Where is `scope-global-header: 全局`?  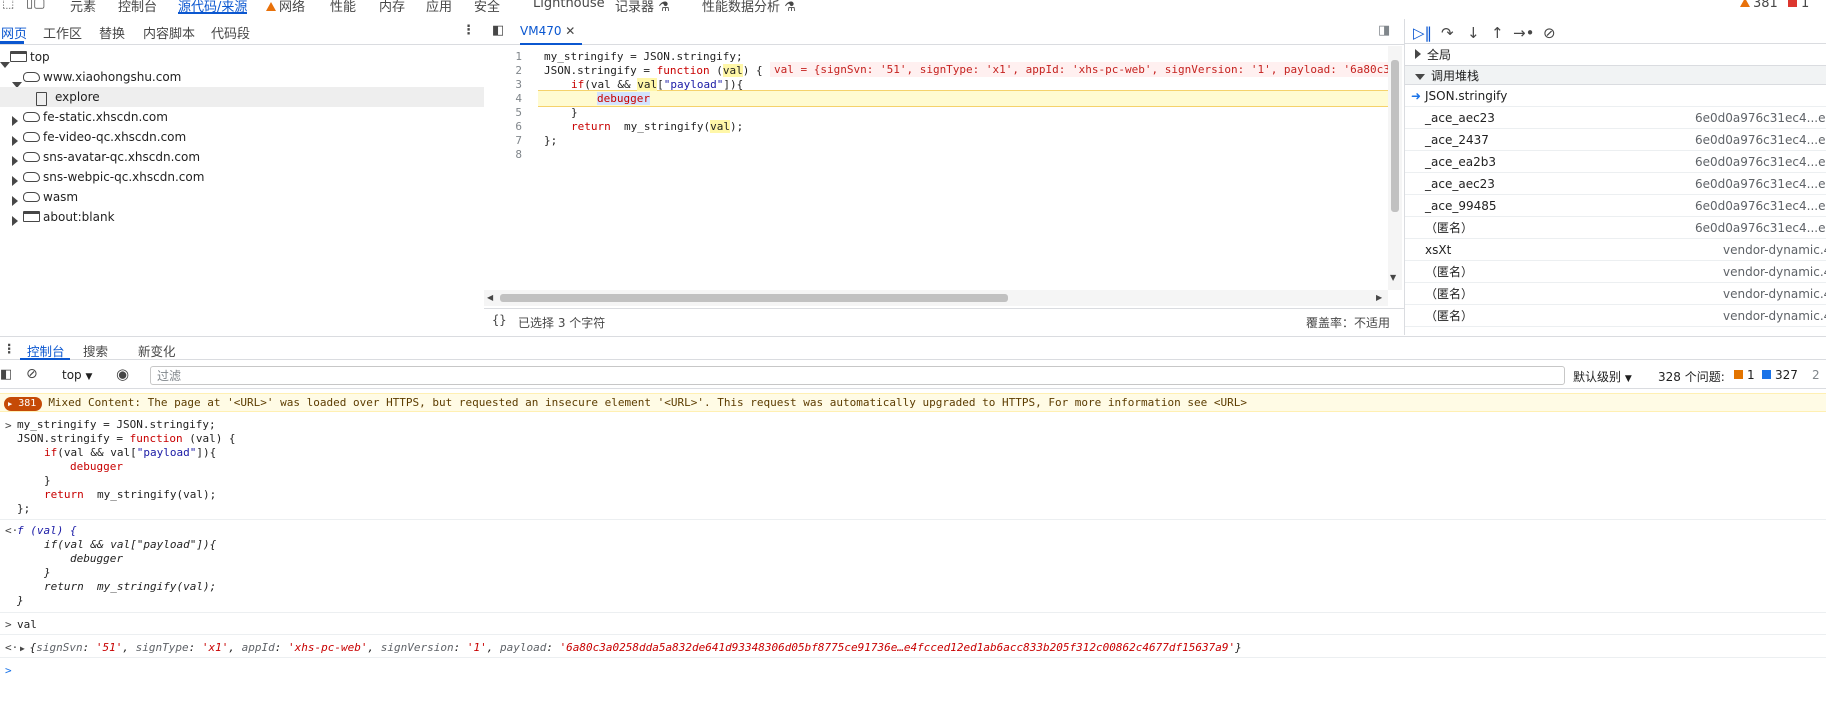 scope-global-header: 全局 is located at coordinates (1615, 55).